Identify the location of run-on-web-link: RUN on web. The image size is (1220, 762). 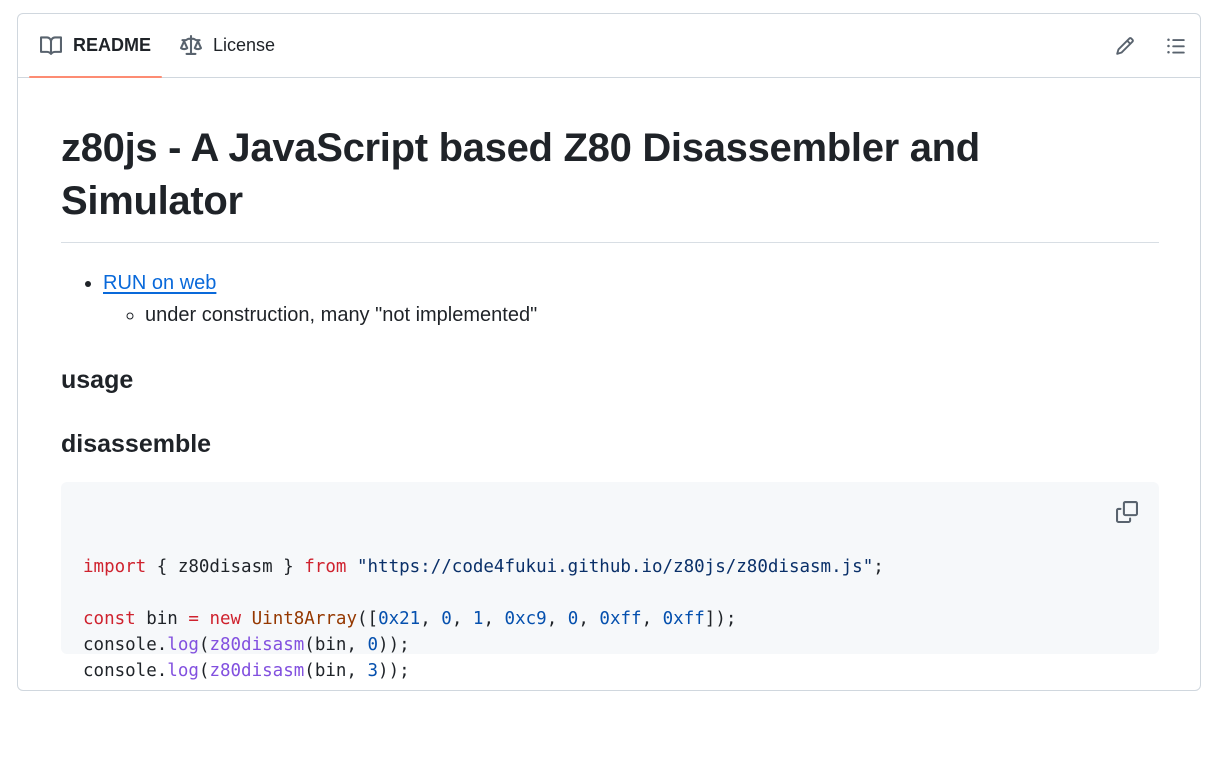
(159, 283).